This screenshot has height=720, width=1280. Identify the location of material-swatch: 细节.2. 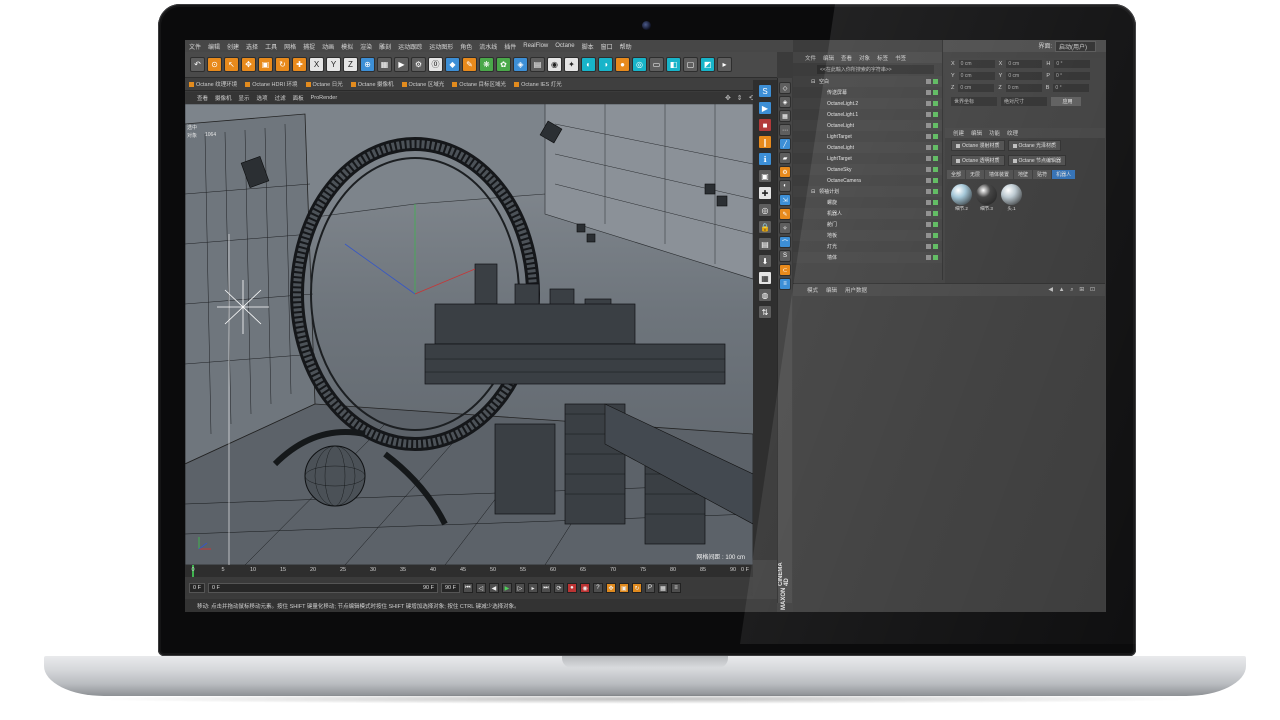
(961, 198).